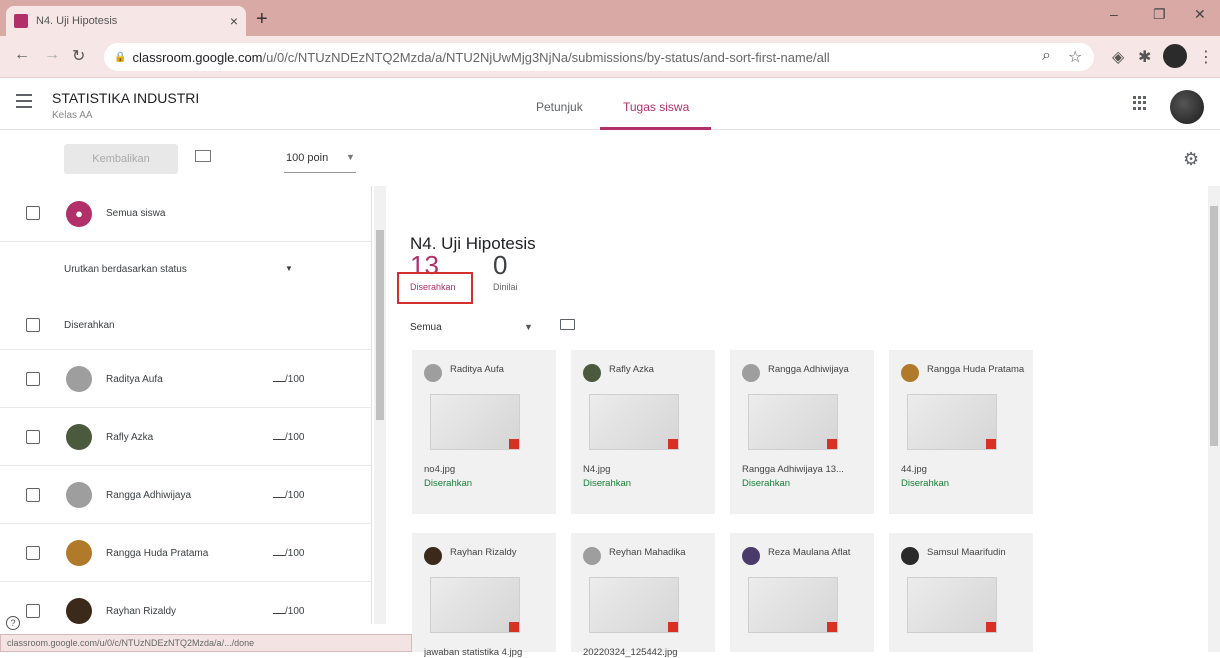  I want to click on student-row: Raditya Aufa/100, so click(186, 379).